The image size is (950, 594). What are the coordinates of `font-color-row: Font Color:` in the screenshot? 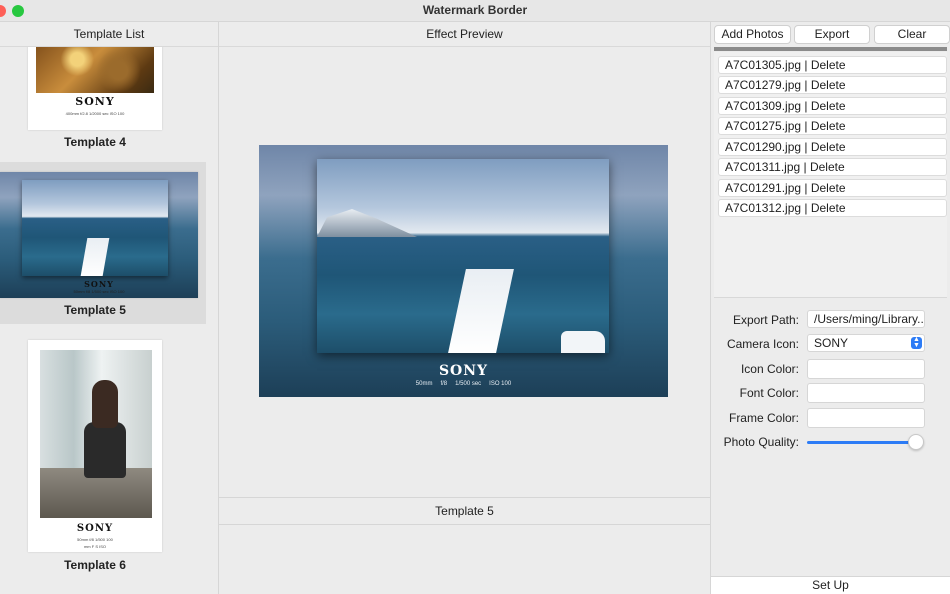 It's located at (830, 393).